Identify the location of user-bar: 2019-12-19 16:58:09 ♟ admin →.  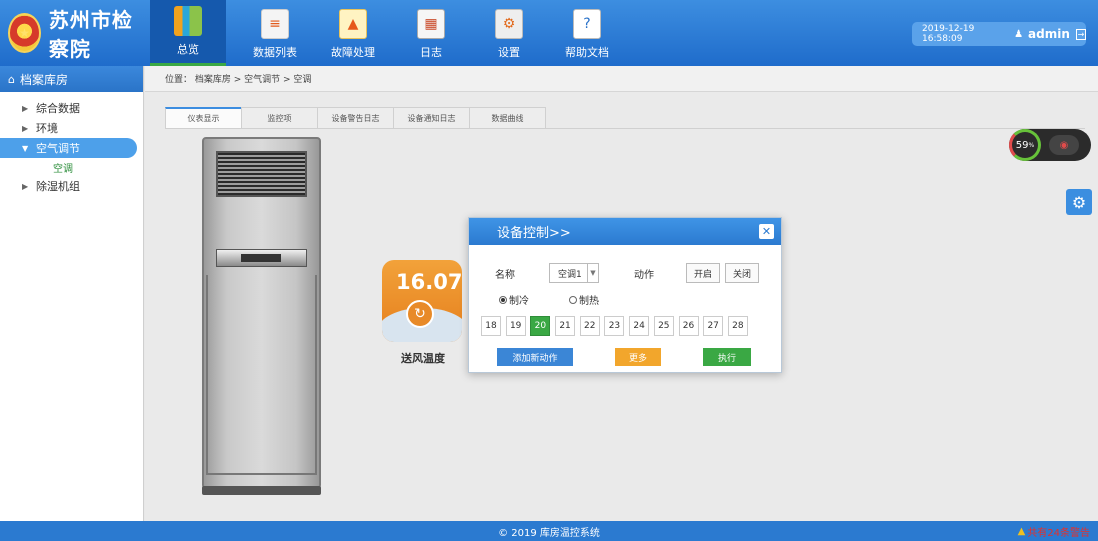
(999, 34).